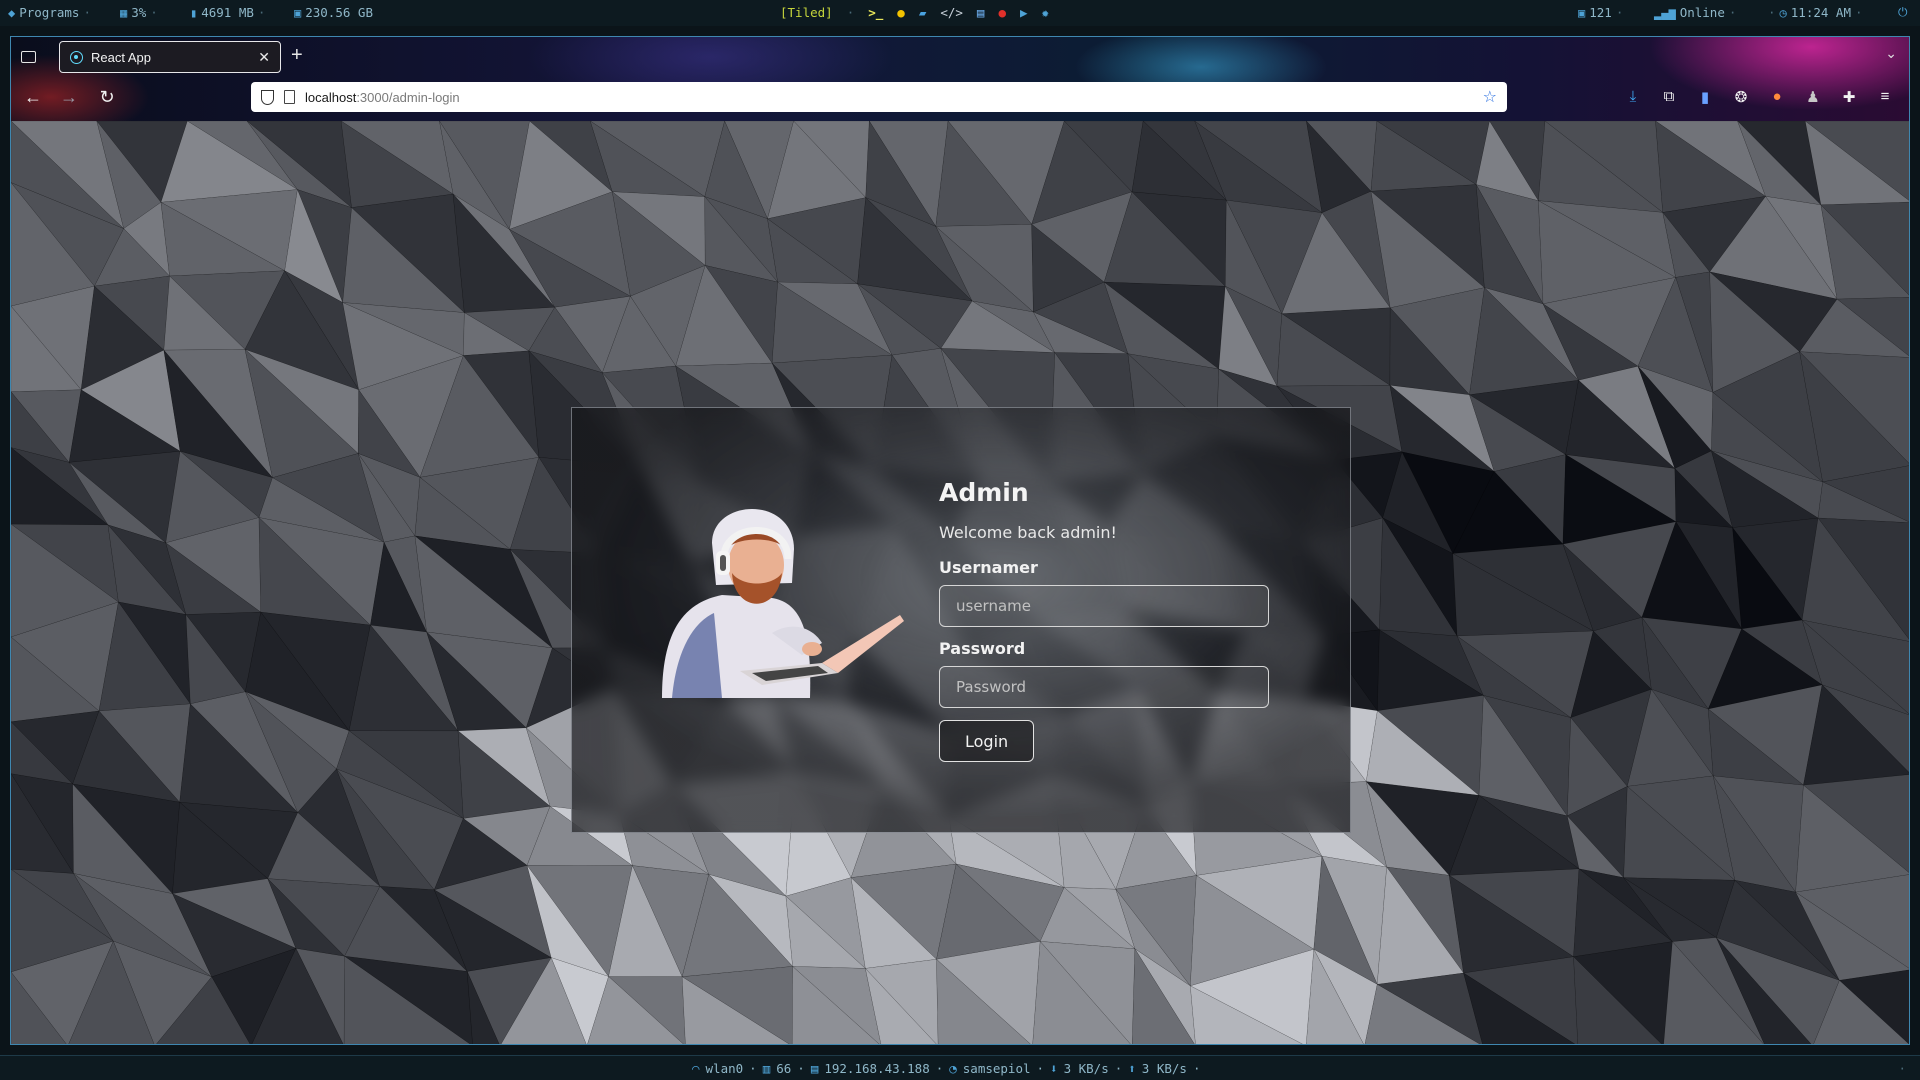 This screenshot has height=1080, width=1920. I want to click on password-label: Password, so click(982, 648).